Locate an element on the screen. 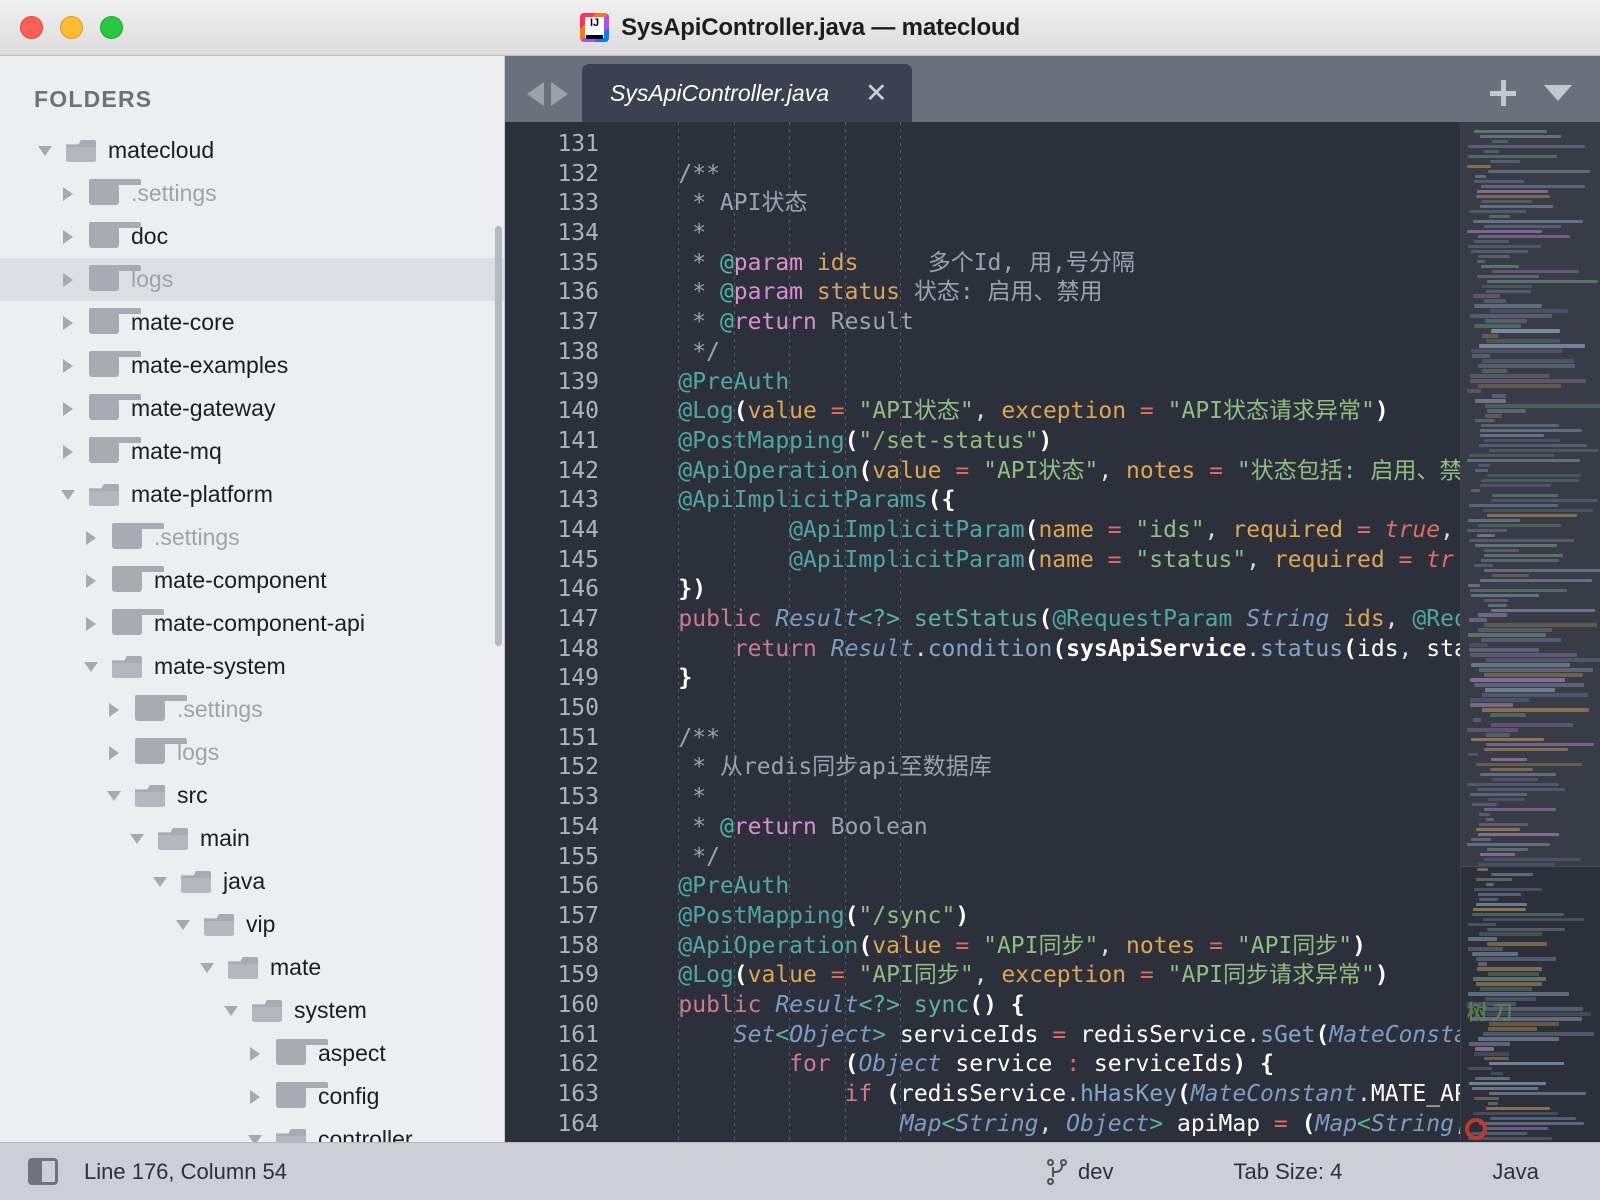 This screenshot has height=1200, width=1600. tree-item-mate: mate is located at coordinates (252, 967).